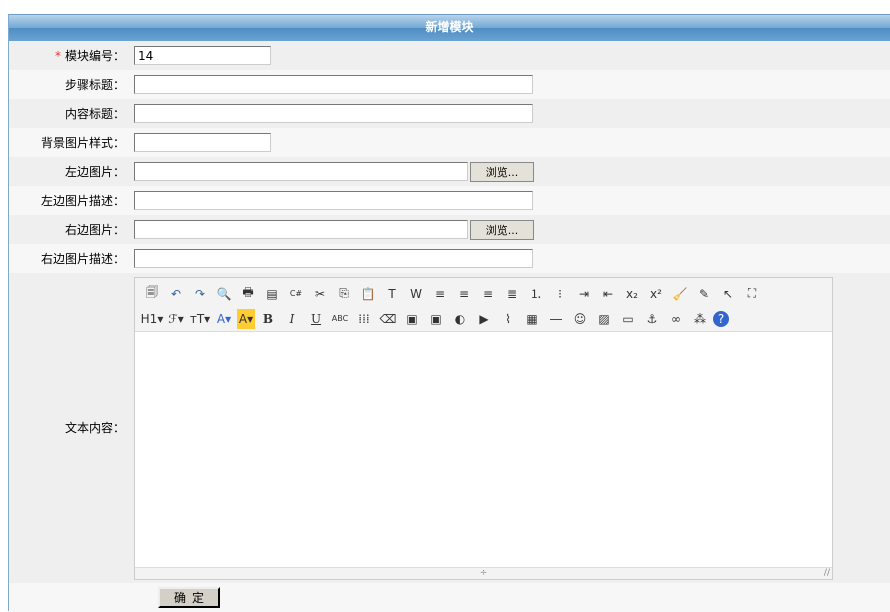 Image resolution: width=890 pixels, height=612 pixels. I want to click on unlink-icon: ⁂, so click(700, 319).